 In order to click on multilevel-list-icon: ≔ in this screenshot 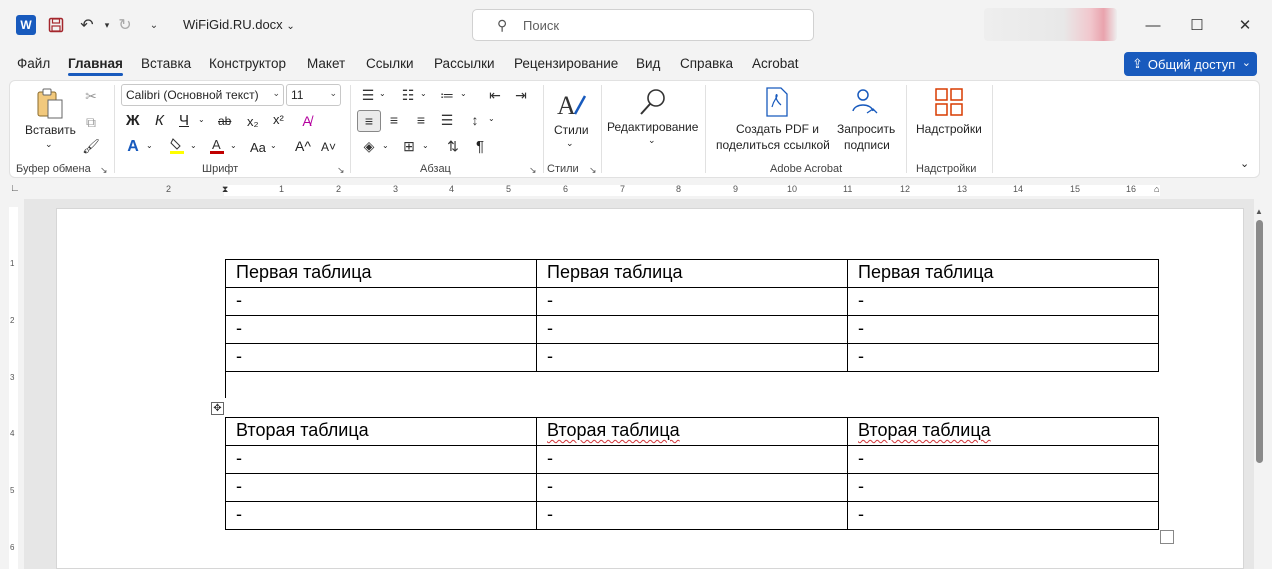, I will do `click(447, 95)`.